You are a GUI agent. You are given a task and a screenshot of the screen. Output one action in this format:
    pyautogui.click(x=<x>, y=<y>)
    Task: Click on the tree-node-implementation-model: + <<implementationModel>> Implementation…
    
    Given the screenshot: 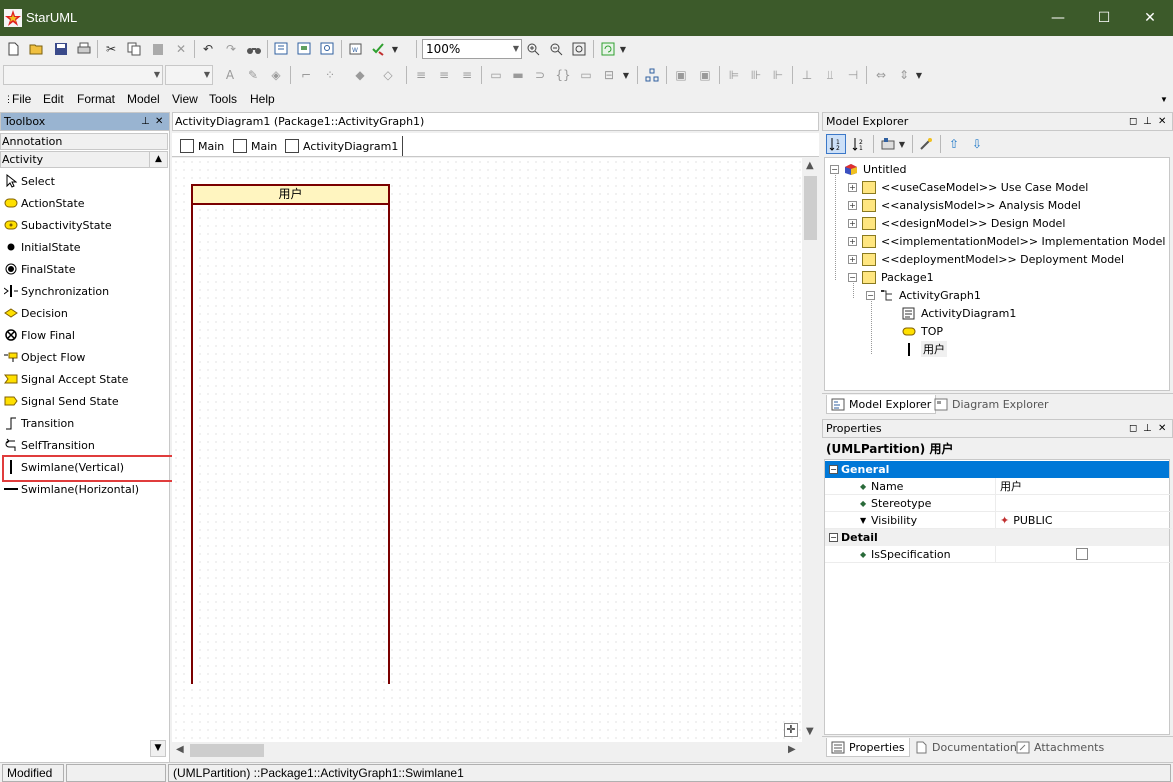 What is the action you would take?
    pyautogui.click(x=1006, y=241)
    